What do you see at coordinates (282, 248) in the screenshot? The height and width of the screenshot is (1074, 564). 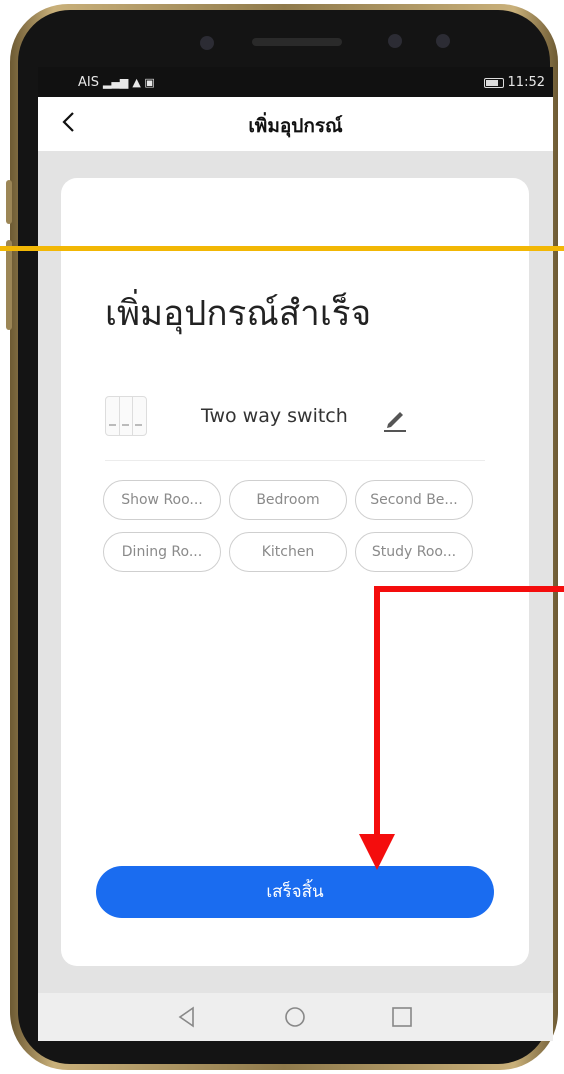 I see `annotation-highlight-line` at bounding box center [282, 248].